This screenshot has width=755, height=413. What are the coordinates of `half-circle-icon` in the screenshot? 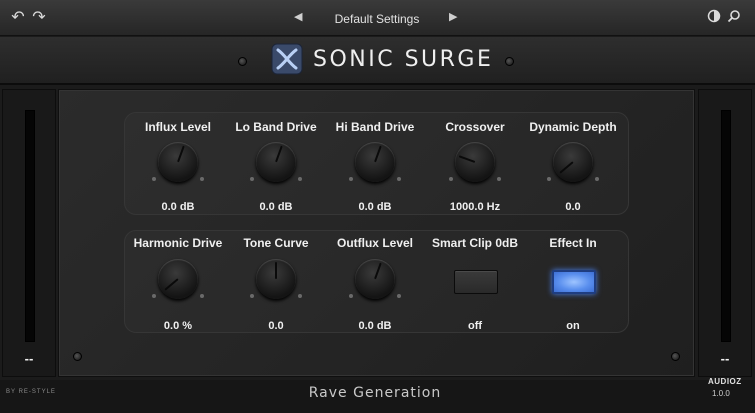 It's located at (714, 18).